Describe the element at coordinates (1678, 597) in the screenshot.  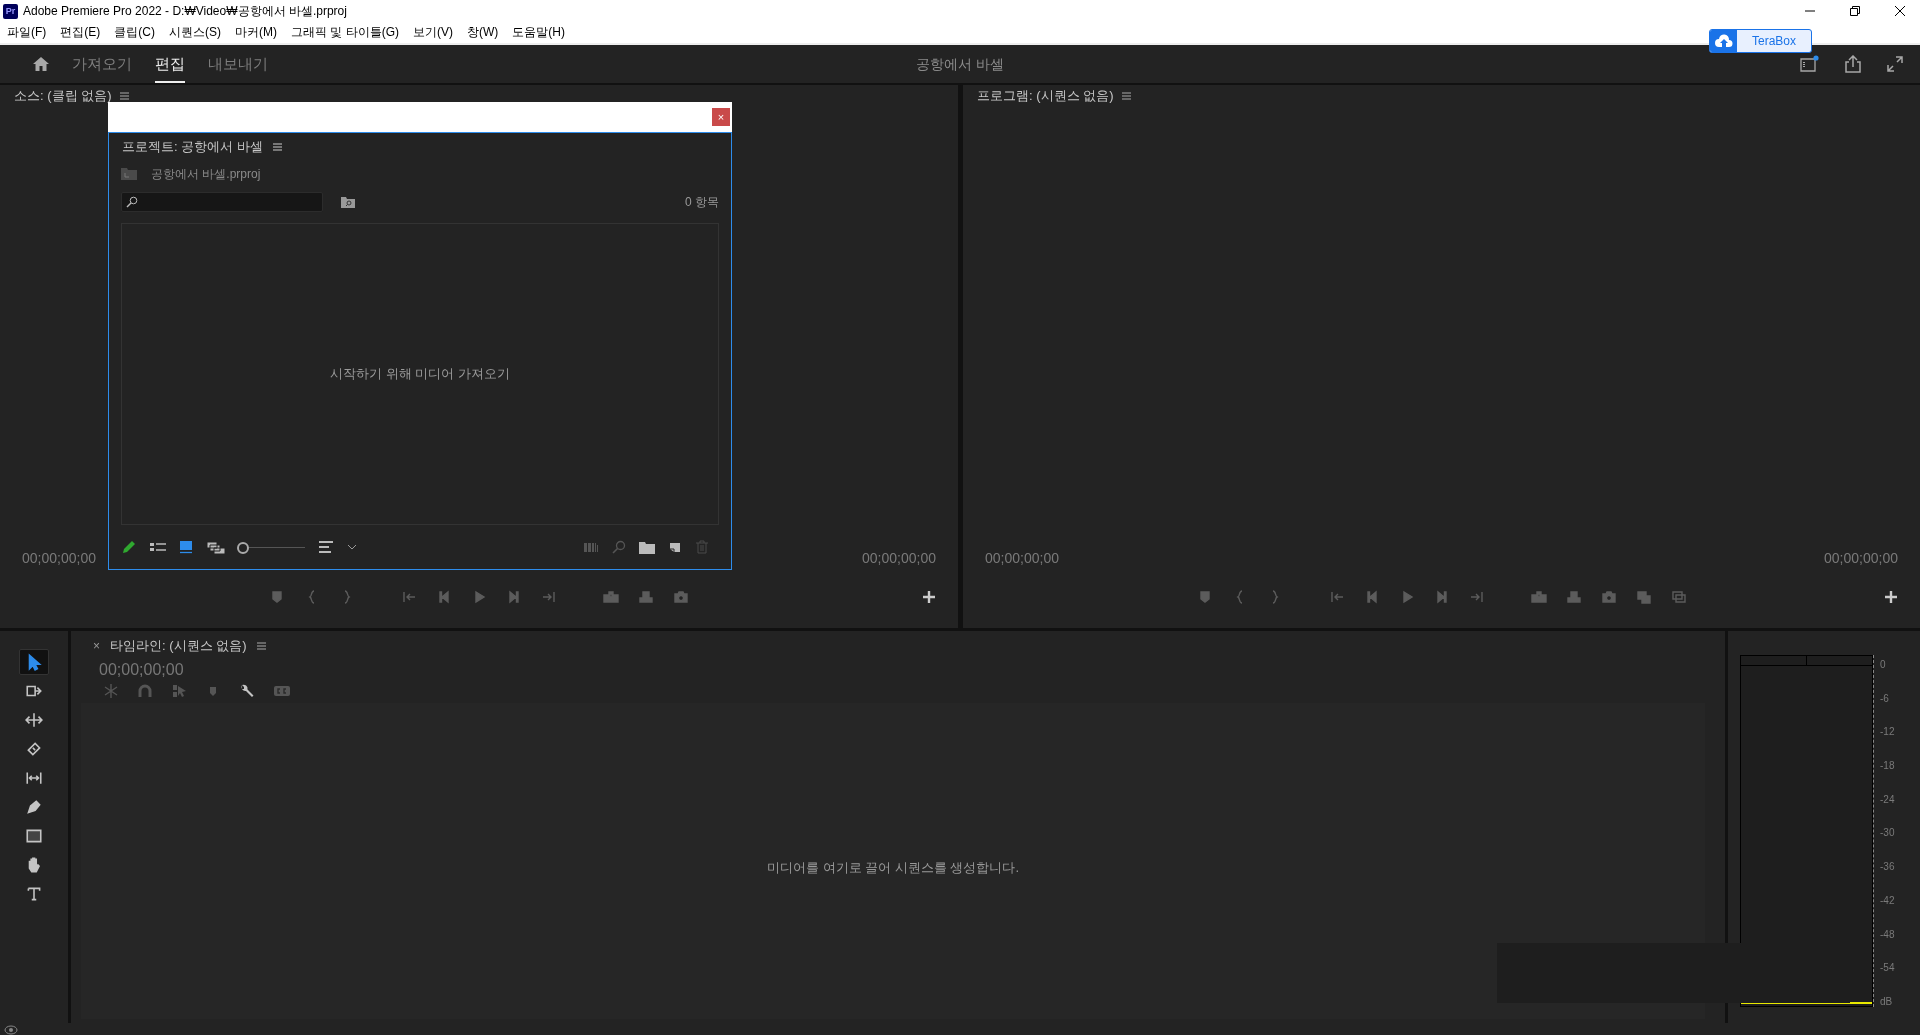
I see `multi-camera-icon` at that location.